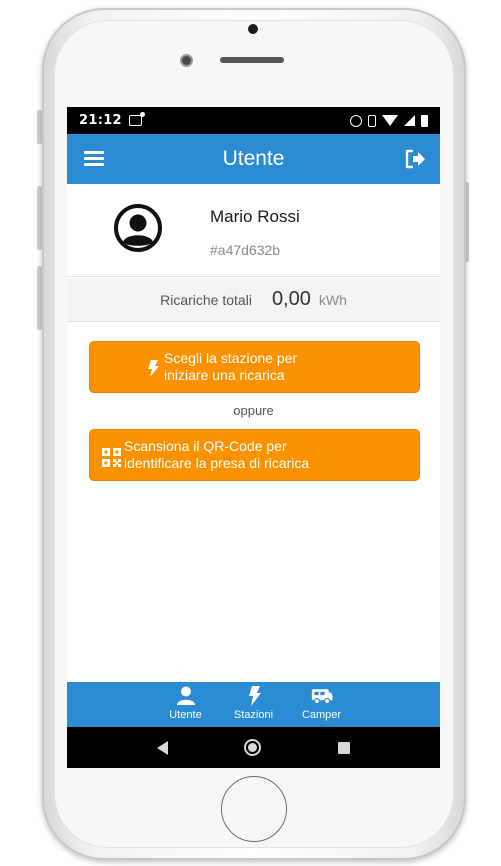 Image resolution: width=501 pixels, height=866 pixels. Describe the element at coordinates (409, 120) in the screenshot. I see `signal-icon` at that location.